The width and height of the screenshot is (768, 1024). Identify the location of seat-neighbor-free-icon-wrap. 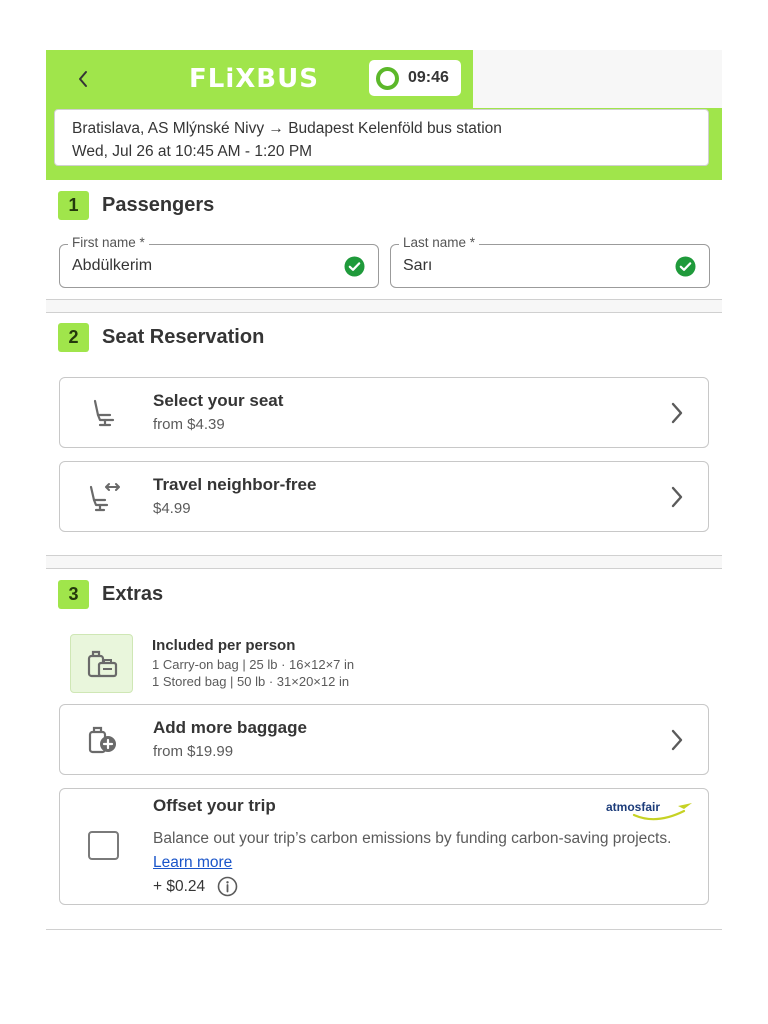
(103, 497).